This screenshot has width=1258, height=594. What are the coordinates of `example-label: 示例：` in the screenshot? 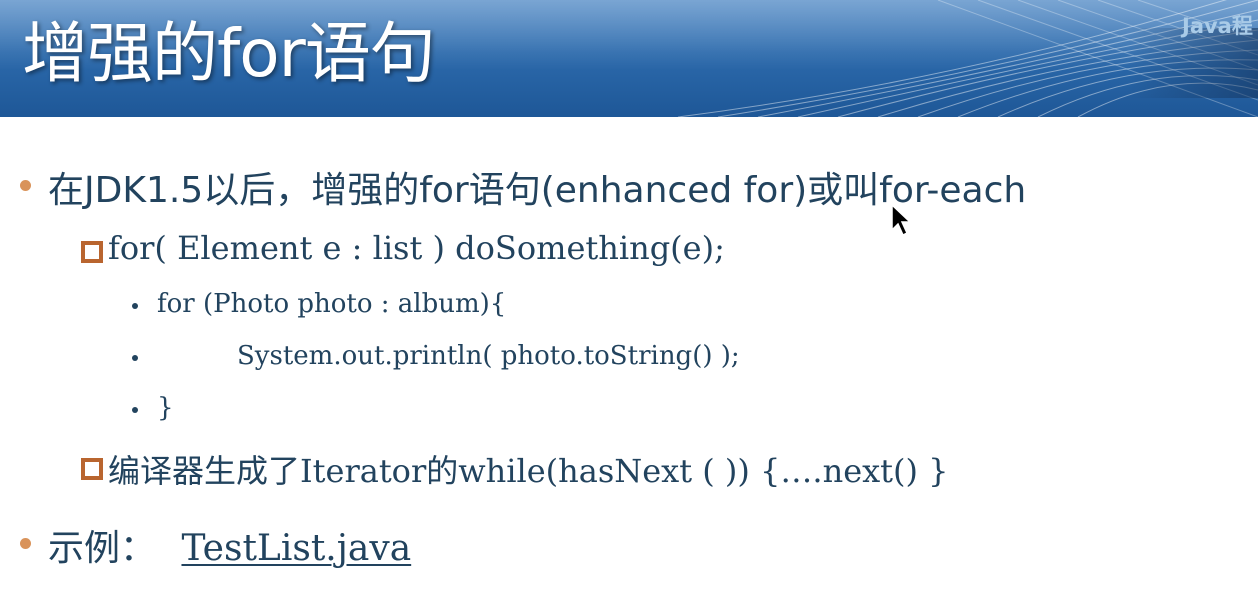 It's located at (102, 548).